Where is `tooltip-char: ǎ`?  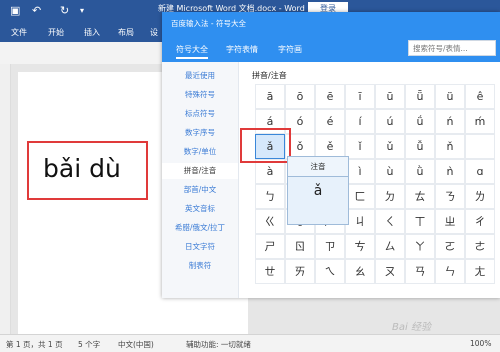
tooltip-char: ǎ is located at coordinates (318, 191).